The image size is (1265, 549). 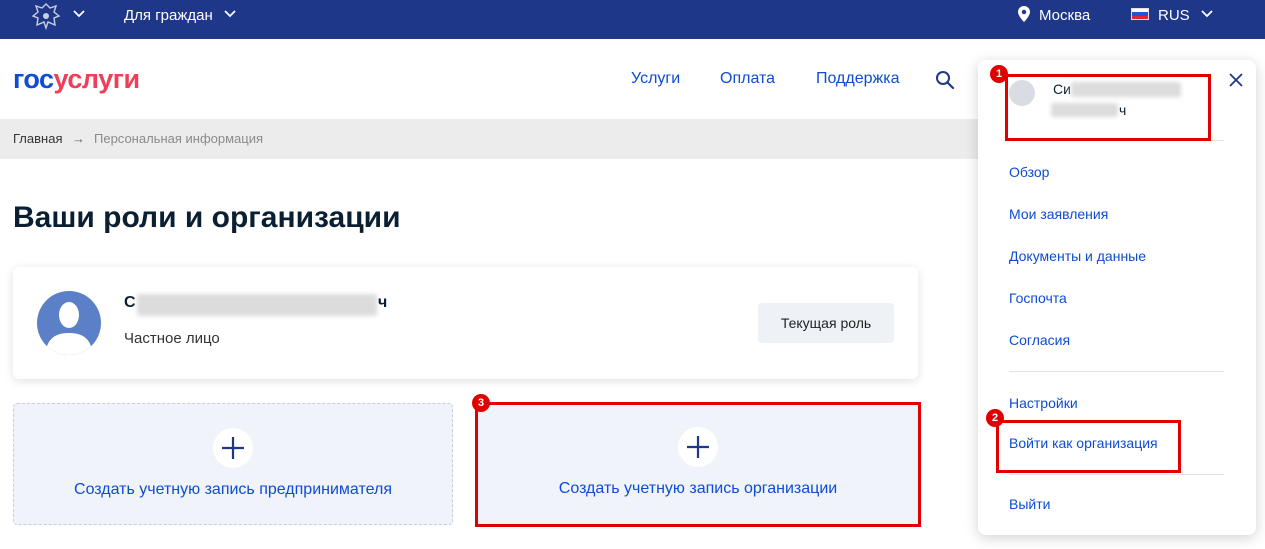 What do you see at coordinates (37, 138) in the screenshot?
I see `breadcrumb-home: Главная` at bounding box center [37, 138].